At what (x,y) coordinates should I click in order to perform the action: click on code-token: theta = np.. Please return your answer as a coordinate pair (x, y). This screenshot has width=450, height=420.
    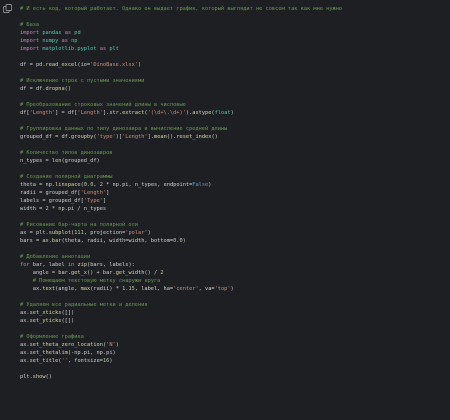
    Looking at the image, I should click on (38, 185).